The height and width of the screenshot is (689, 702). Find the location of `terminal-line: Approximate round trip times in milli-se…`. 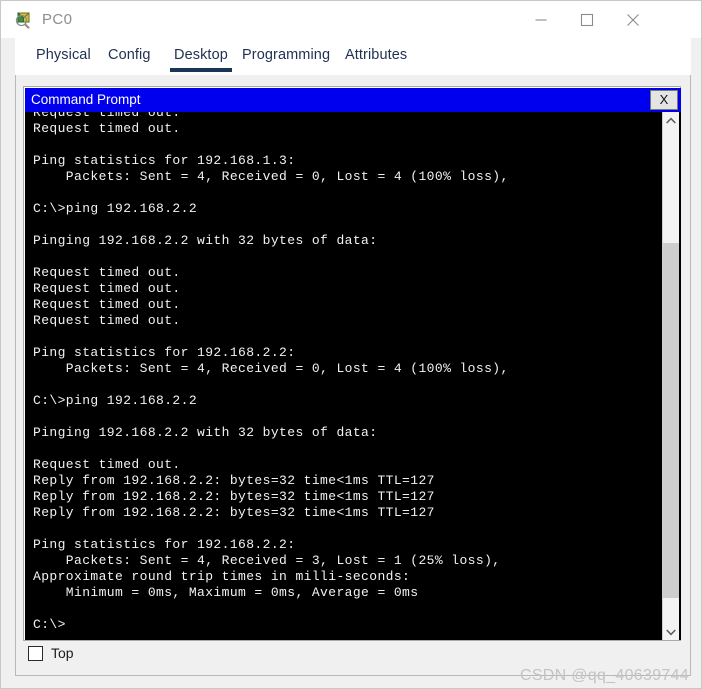

terminal-line: Approximate round trip times in milli-se… is located at coordinates (222, 576).